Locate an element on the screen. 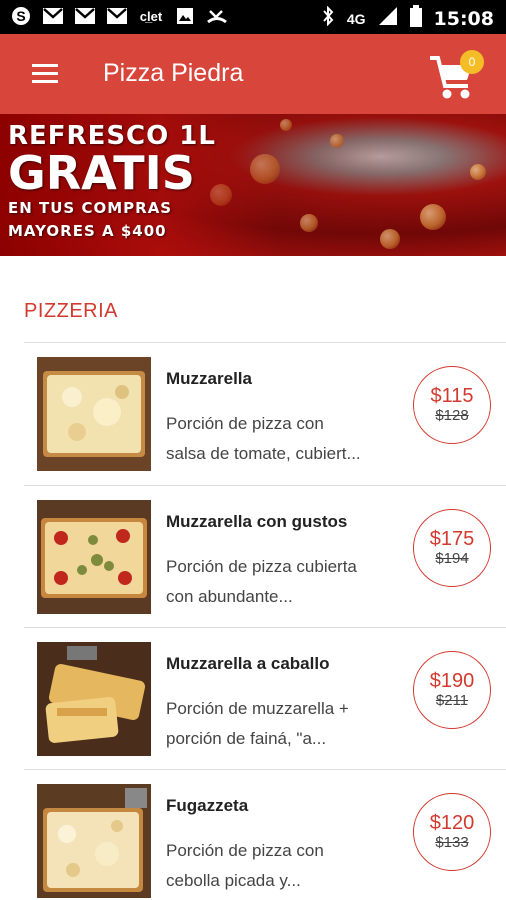 This screenshot has height=900, width=506. network-label: 4G is located at coordinates (356, 18).